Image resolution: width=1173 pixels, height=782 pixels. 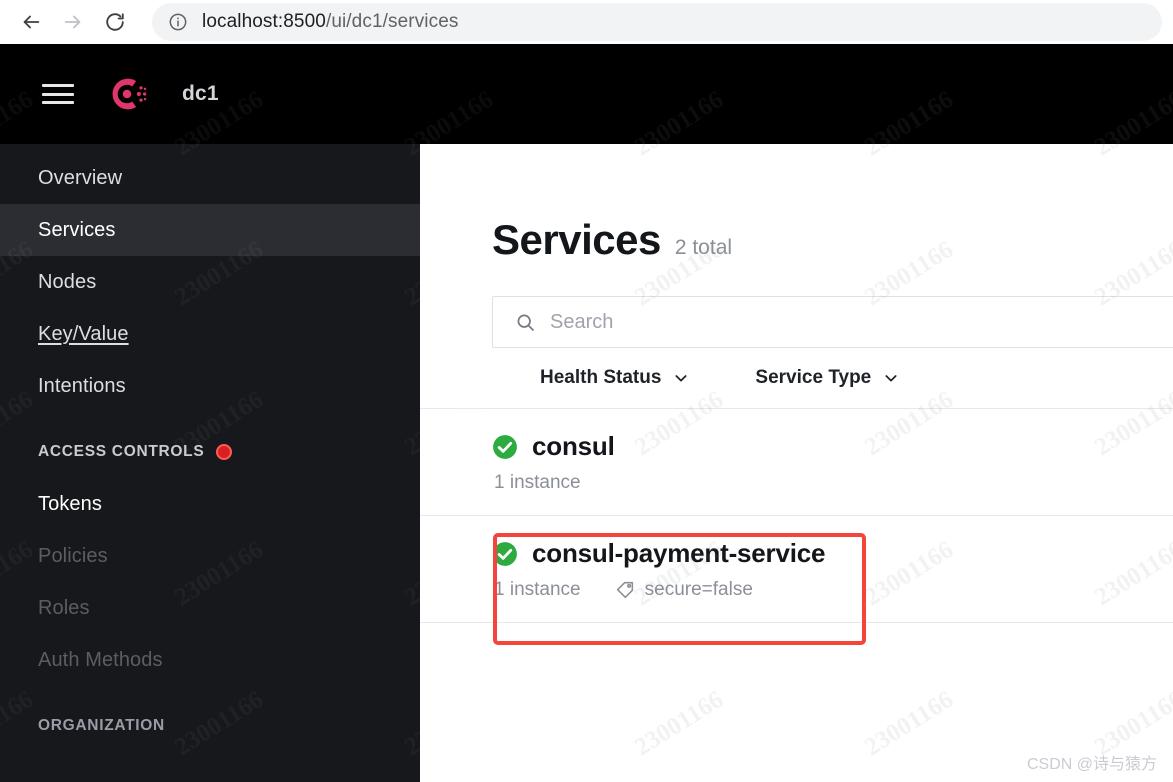 I want to click on service-meta: 1 instance secure=false, so click(x=833, y=590).